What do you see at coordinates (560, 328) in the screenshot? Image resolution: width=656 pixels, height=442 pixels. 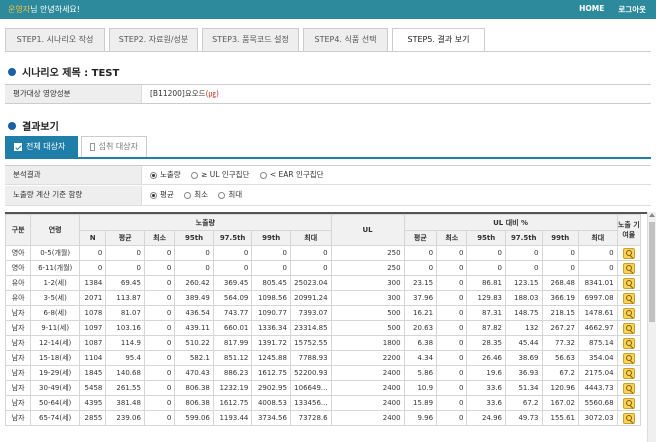 I see `cell-ul-p99: 267.27` at bounding box center [560, 328].